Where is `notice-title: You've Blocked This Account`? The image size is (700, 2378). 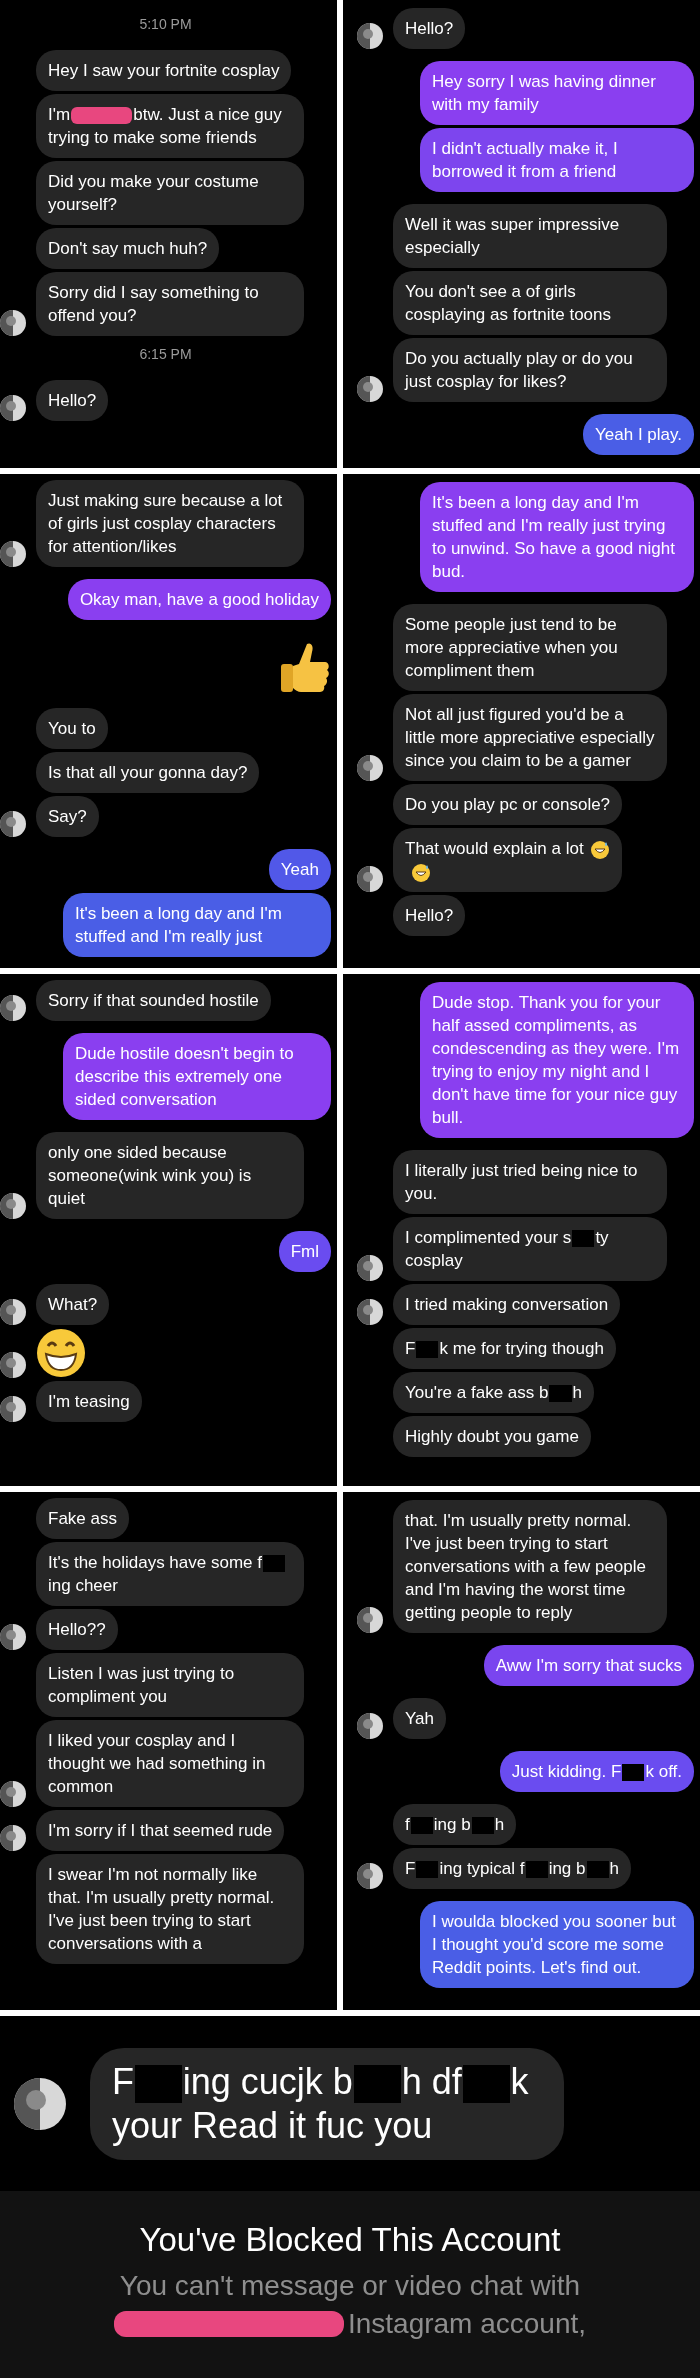
notice-title: You've Blocked This Account is located at coordinates (350, 2240).